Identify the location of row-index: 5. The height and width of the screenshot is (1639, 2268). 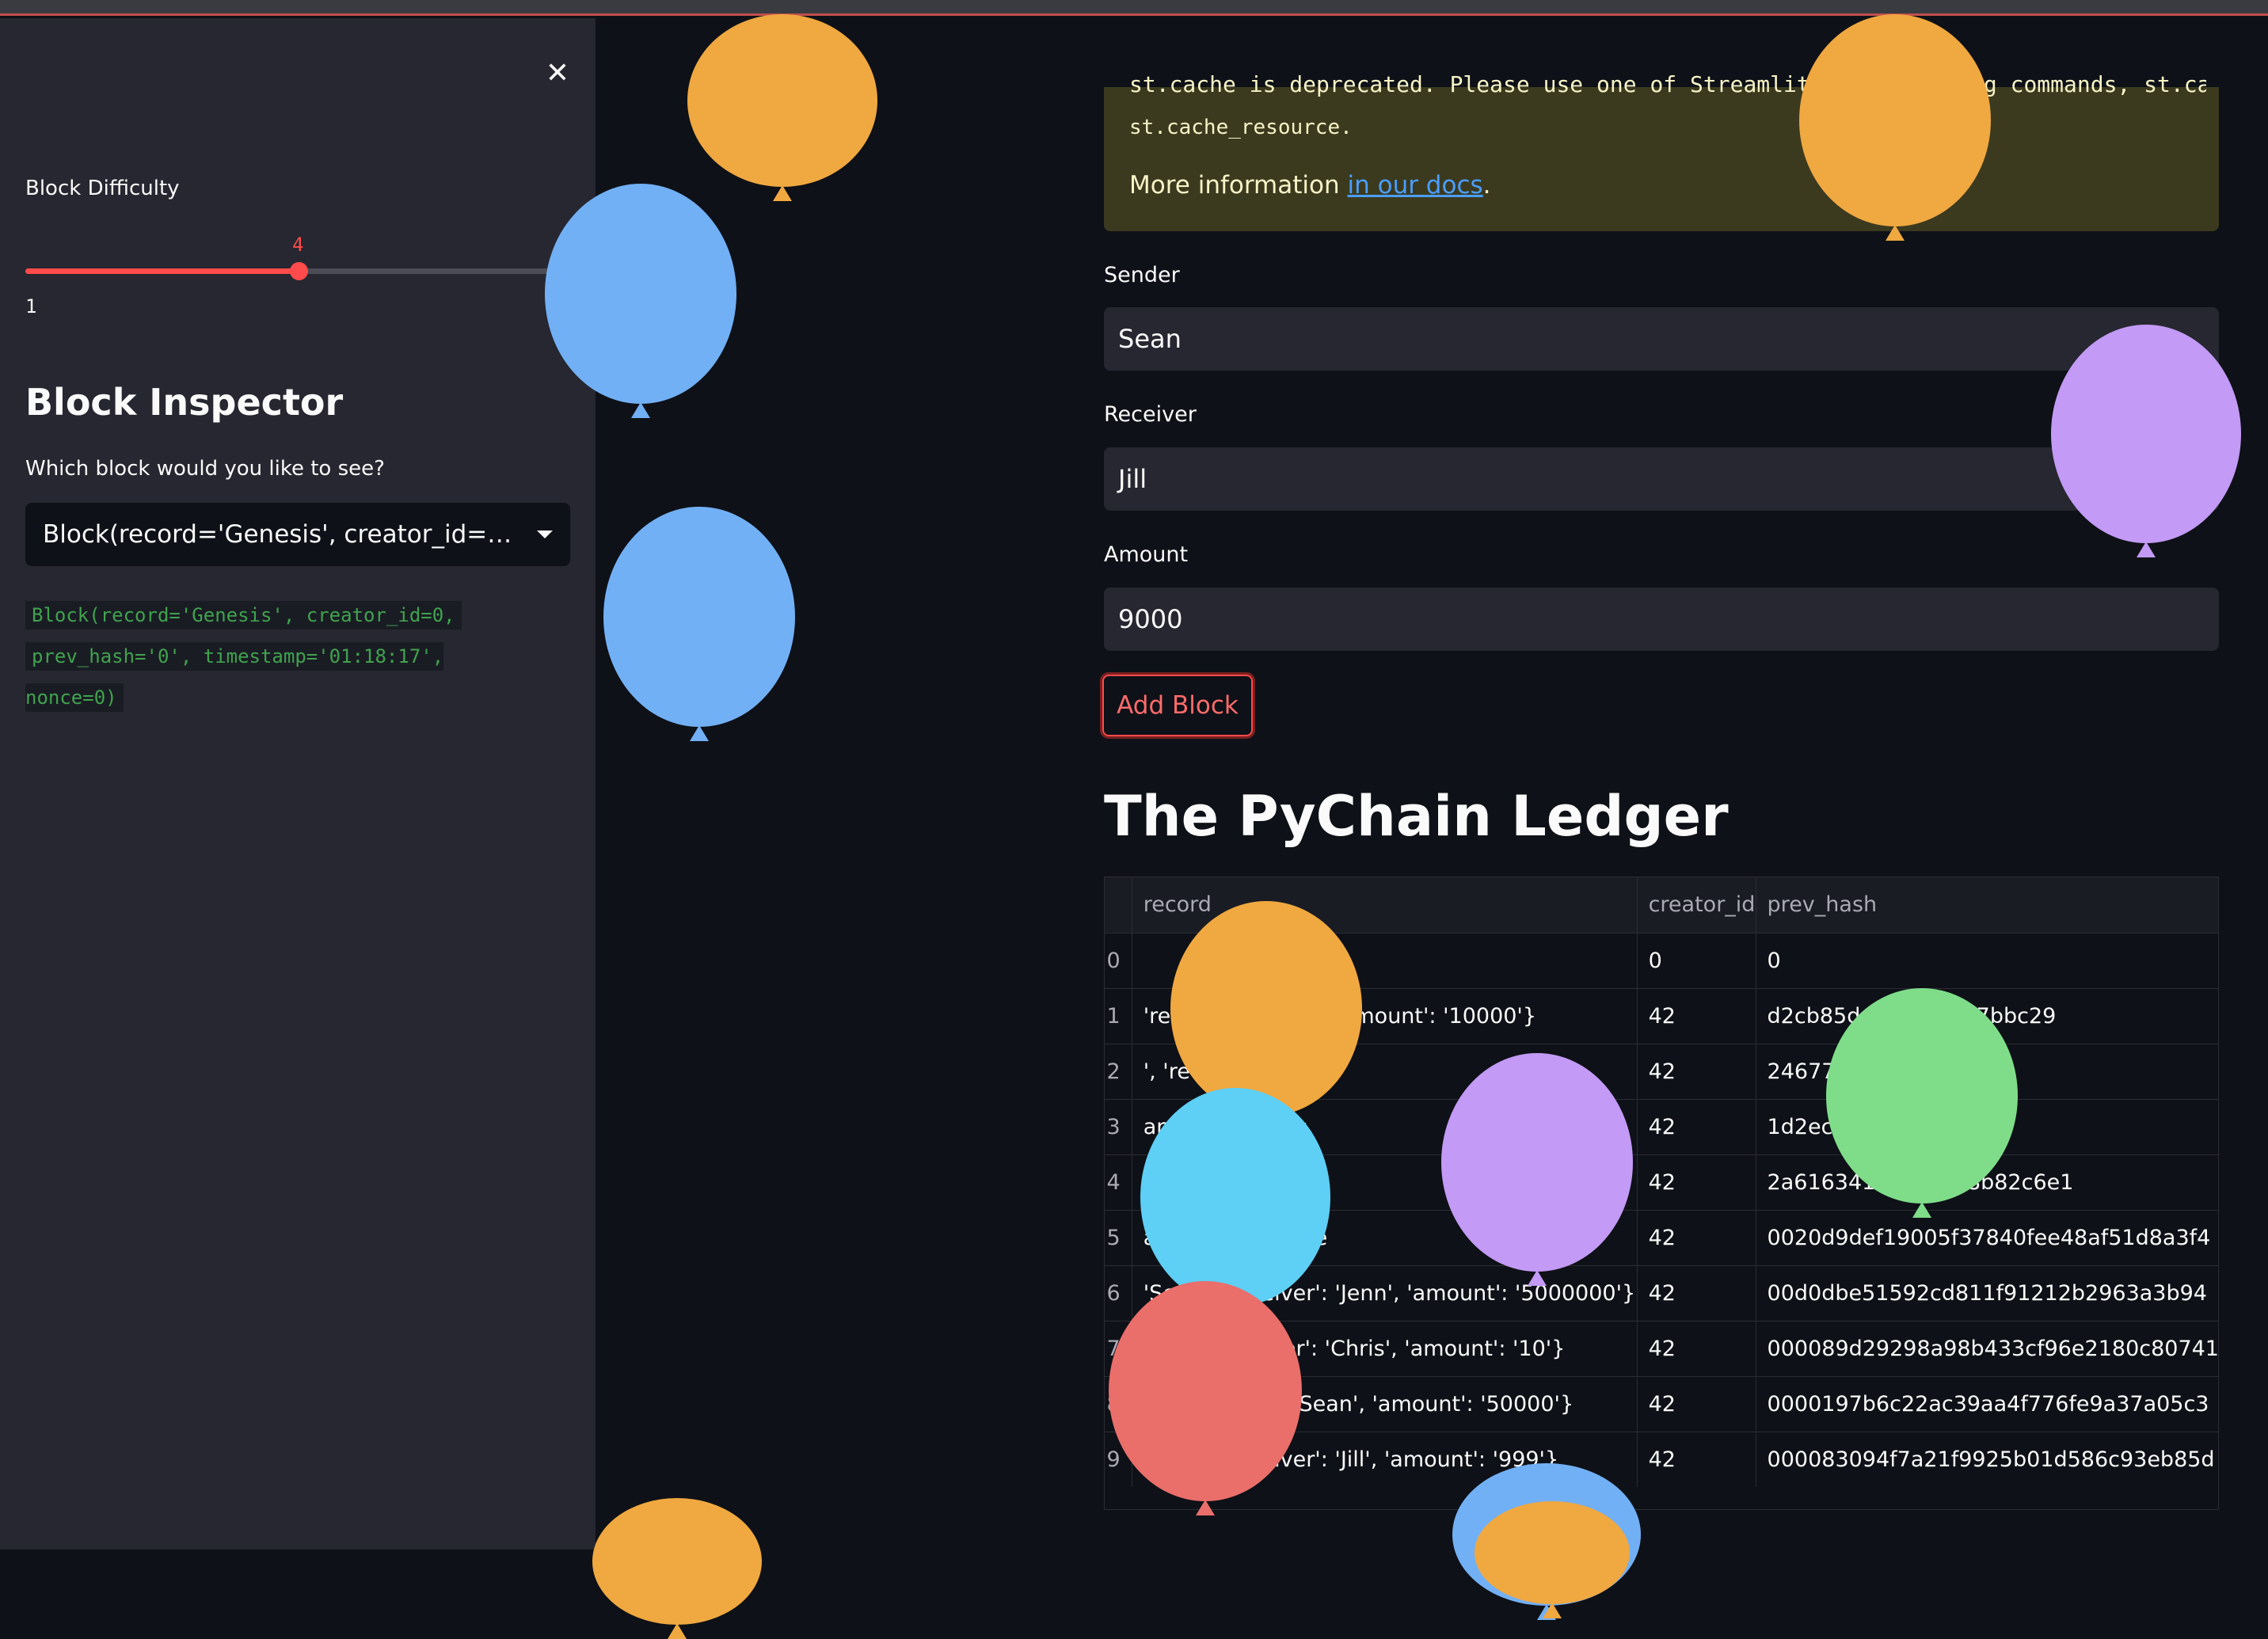
(1118, 1237).